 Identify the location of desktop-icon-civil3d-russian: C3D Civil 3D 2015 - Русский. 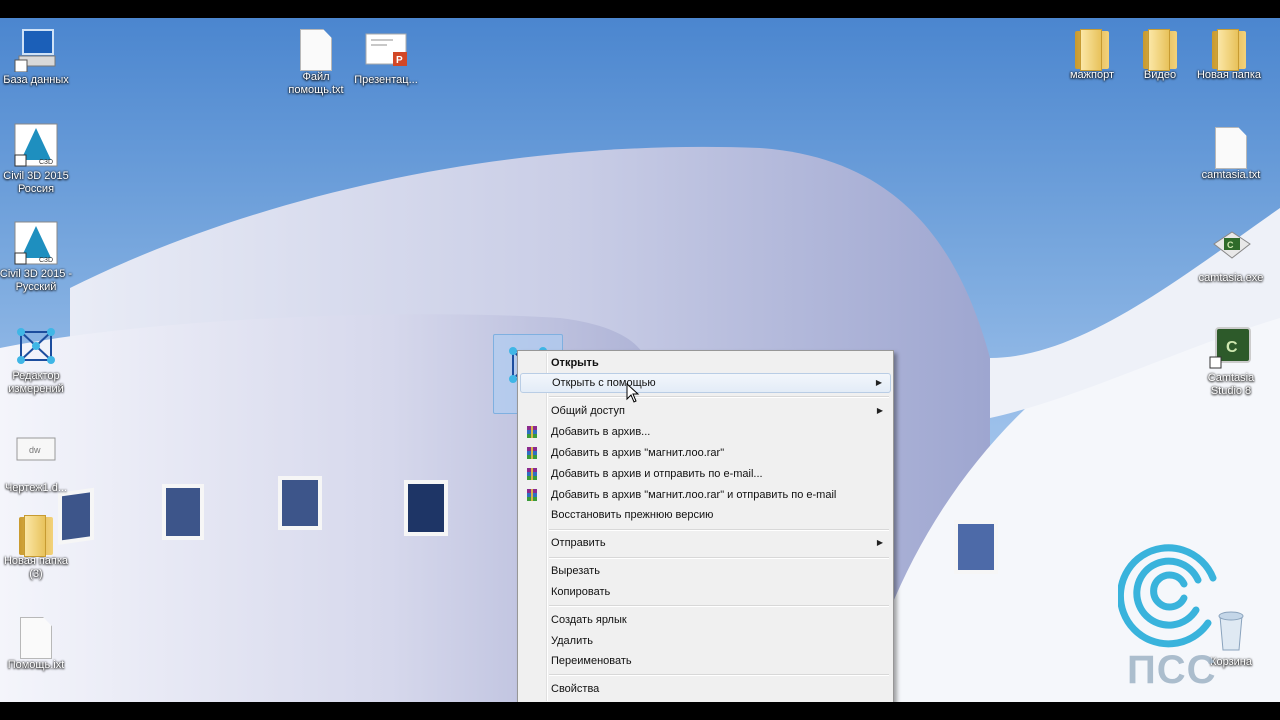
(37, 257).